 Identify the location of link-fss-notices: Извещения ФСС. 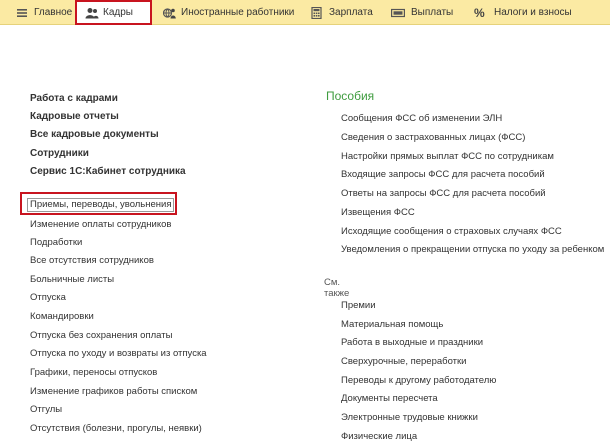
(378, 213).